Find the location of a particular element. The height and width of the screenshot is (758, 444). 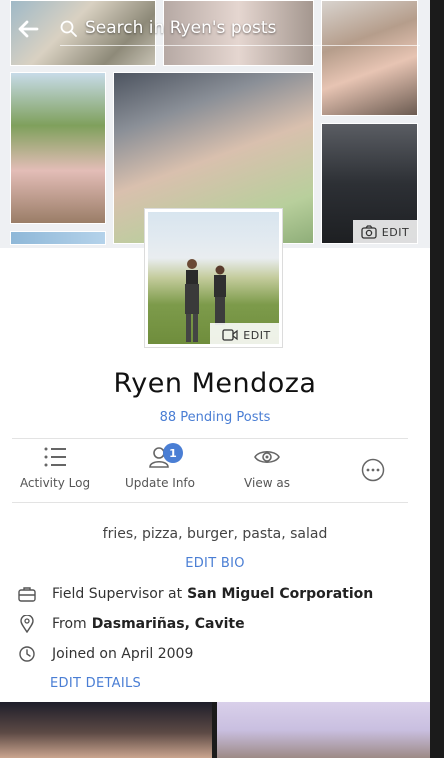

from-place: Dasmariñas, Cavite is located at coordinates (168, 624).